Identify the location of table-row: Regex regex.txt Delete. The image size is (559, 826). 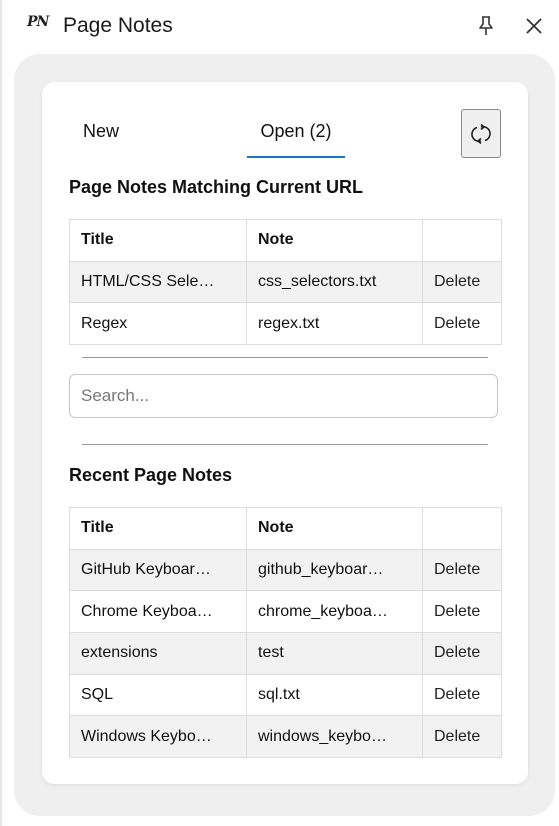
(285, 324).